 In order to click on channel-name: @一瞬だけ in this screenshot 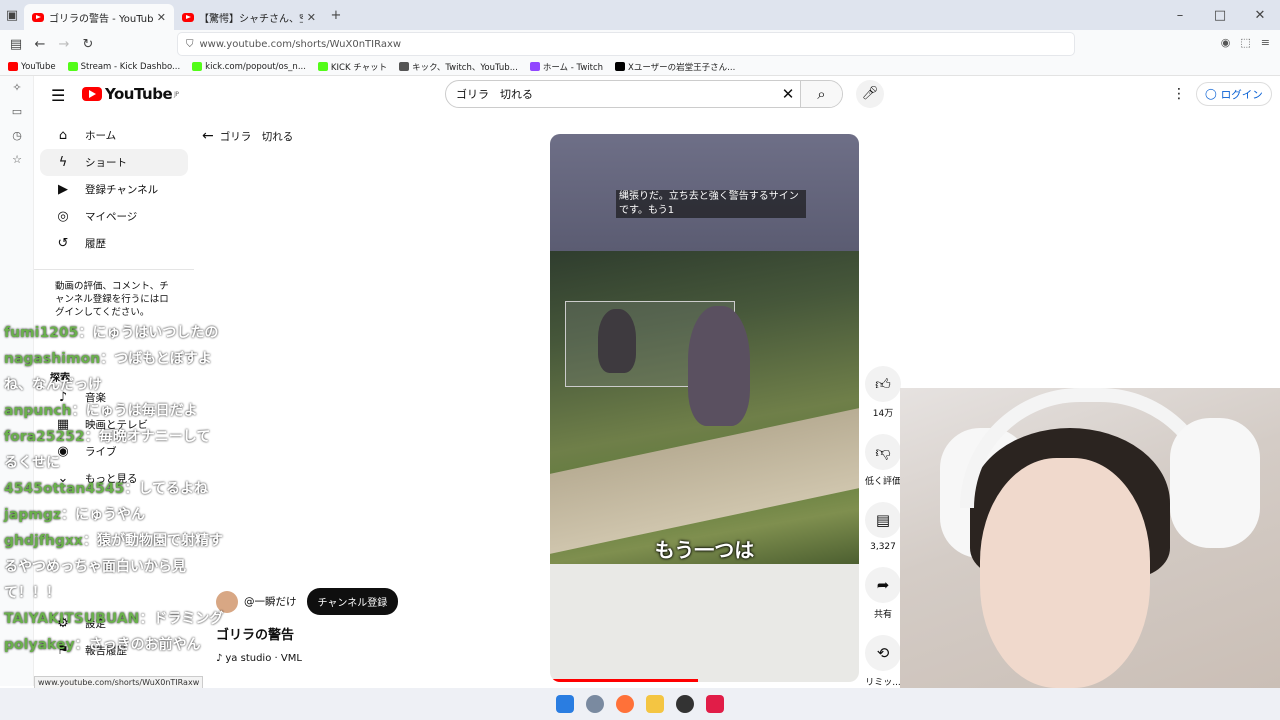, I will do `click(270, 601)`.